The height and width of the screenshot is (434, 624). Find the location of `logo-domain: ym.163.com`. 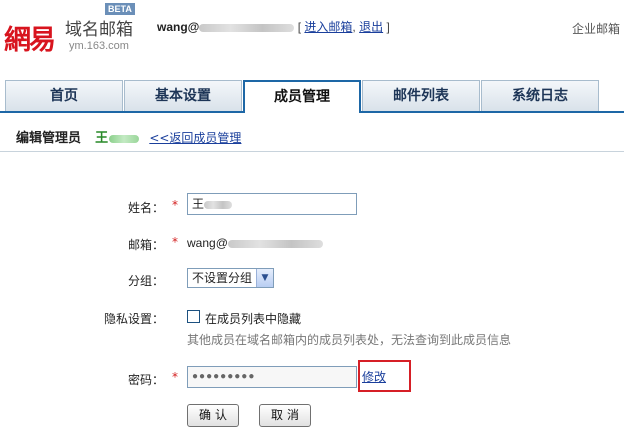

logo-domain: ym.163.com is located at coordinates (99, 46).